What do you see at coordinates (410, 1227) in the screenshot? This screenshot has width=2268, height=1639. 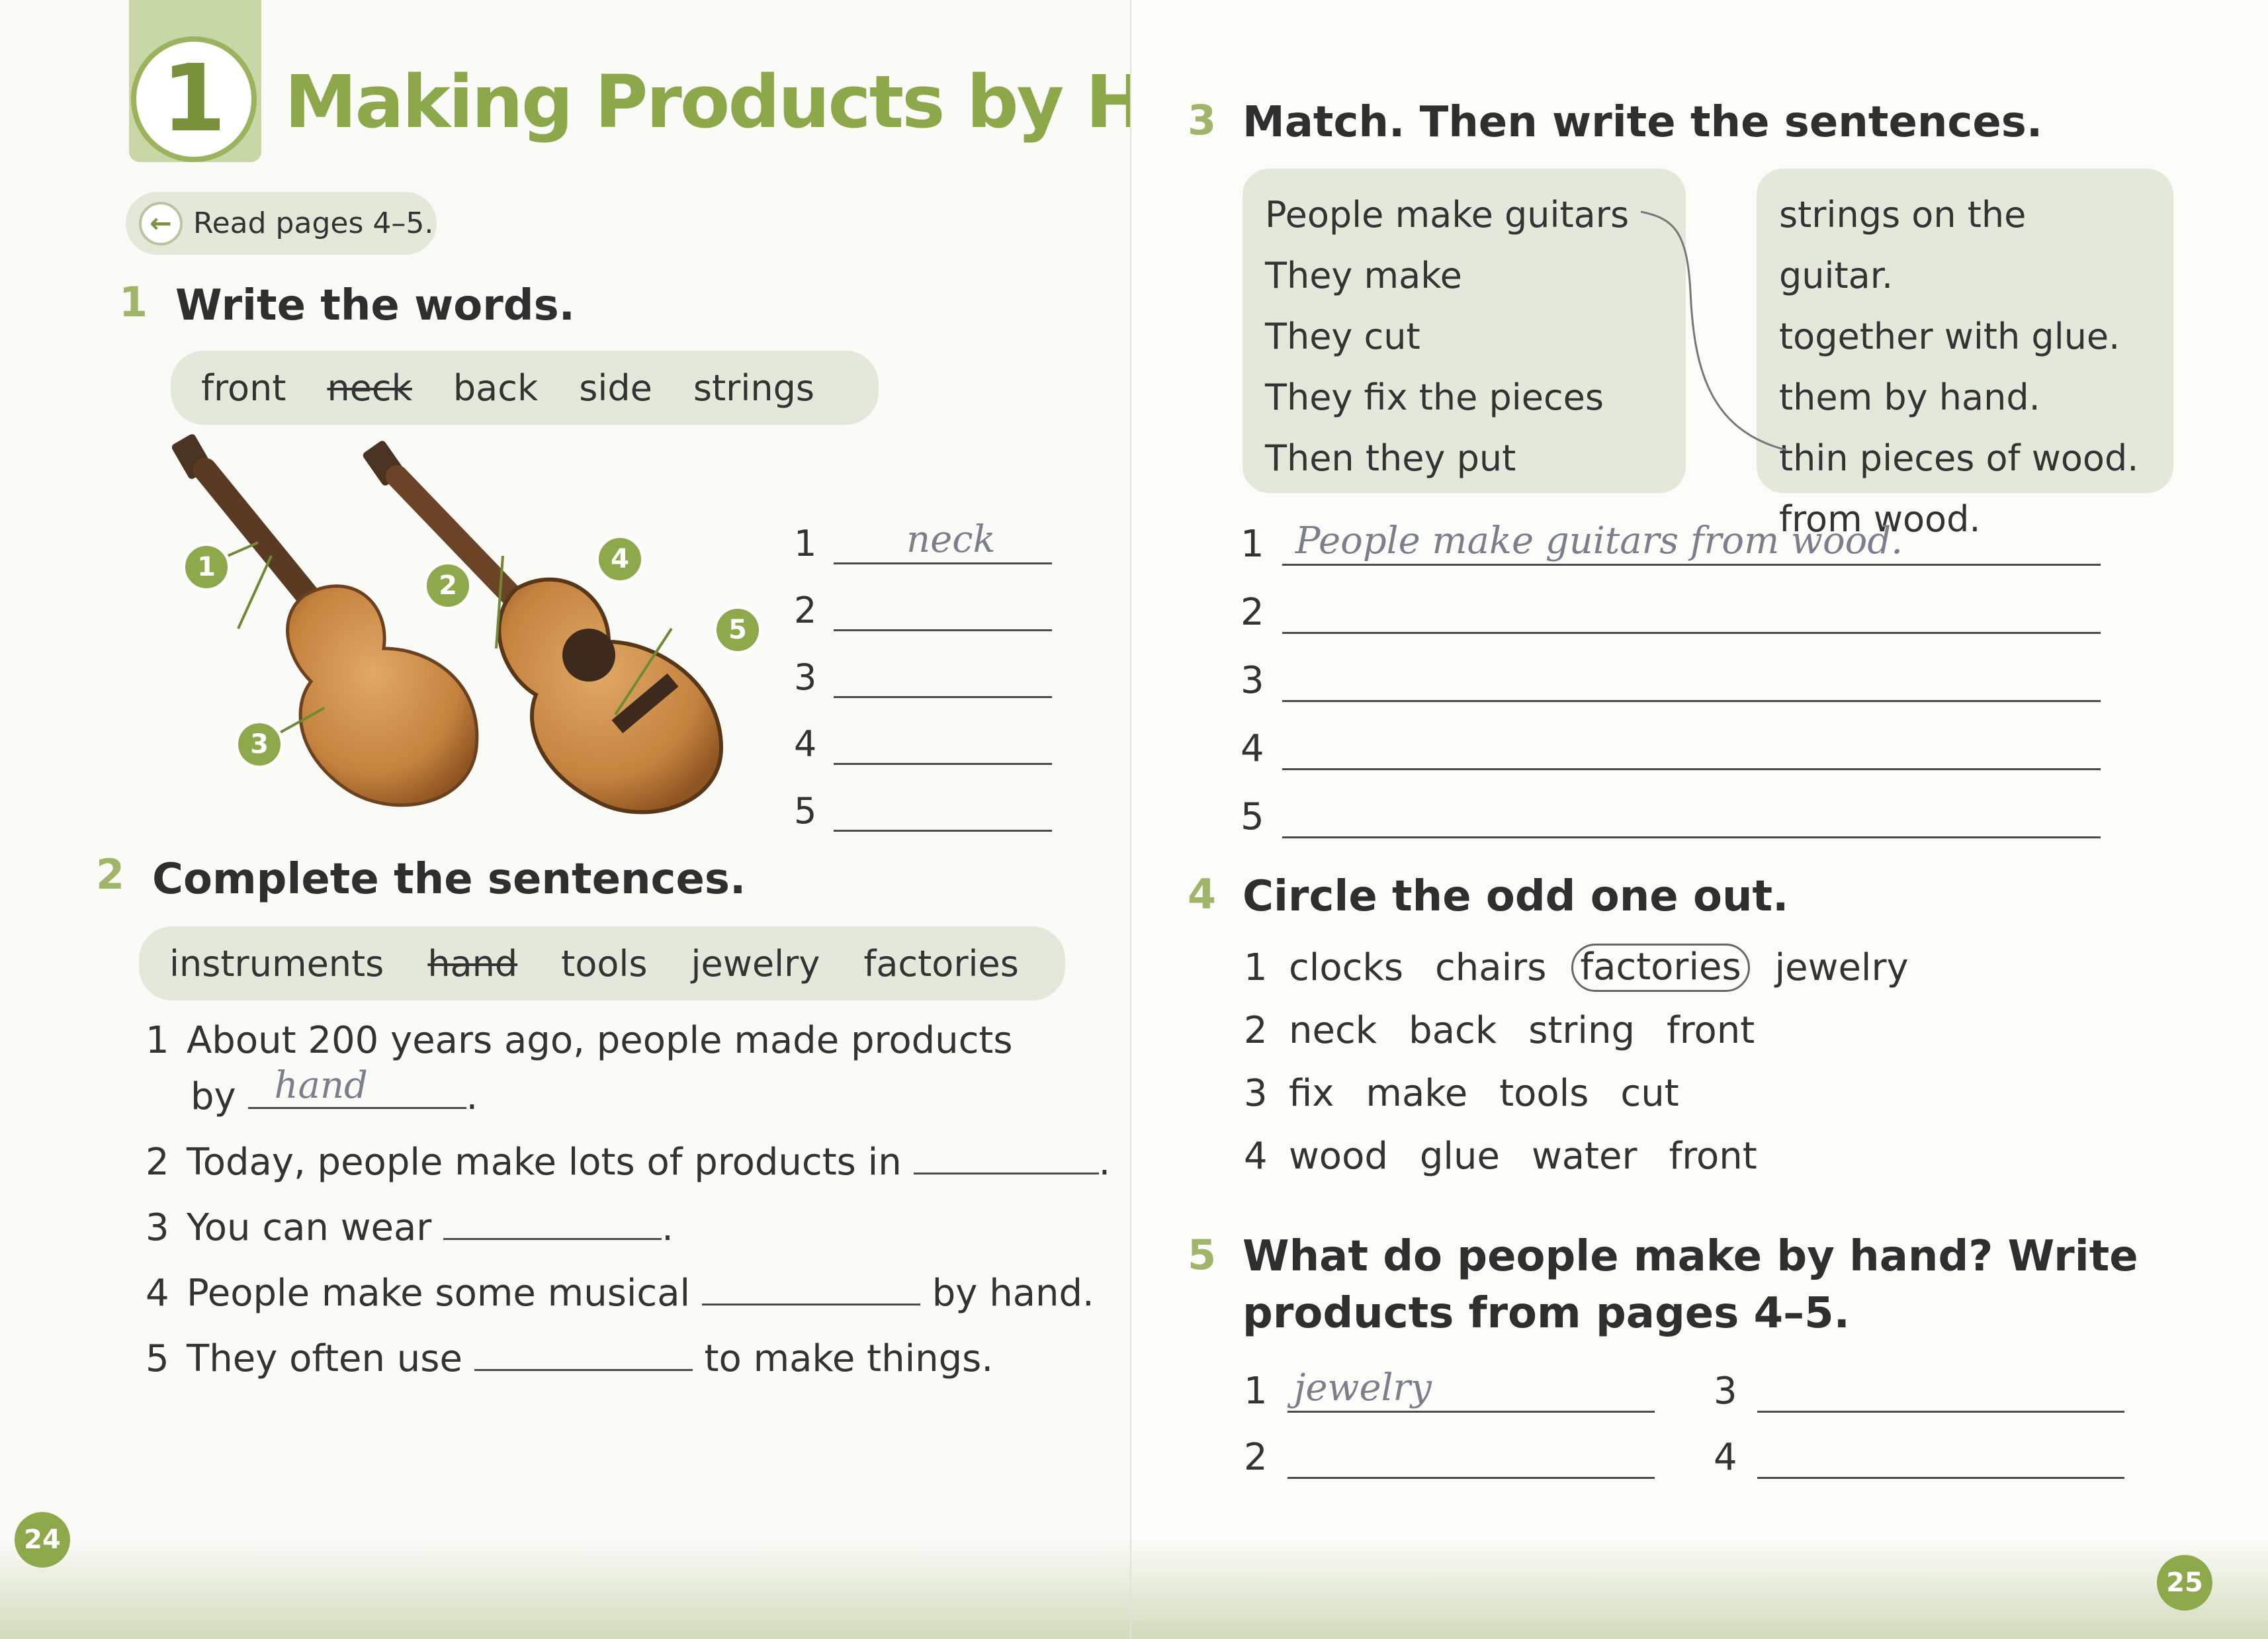 I see `sentence-3: 3 You can wear .` at bounding box center [410, 1227].